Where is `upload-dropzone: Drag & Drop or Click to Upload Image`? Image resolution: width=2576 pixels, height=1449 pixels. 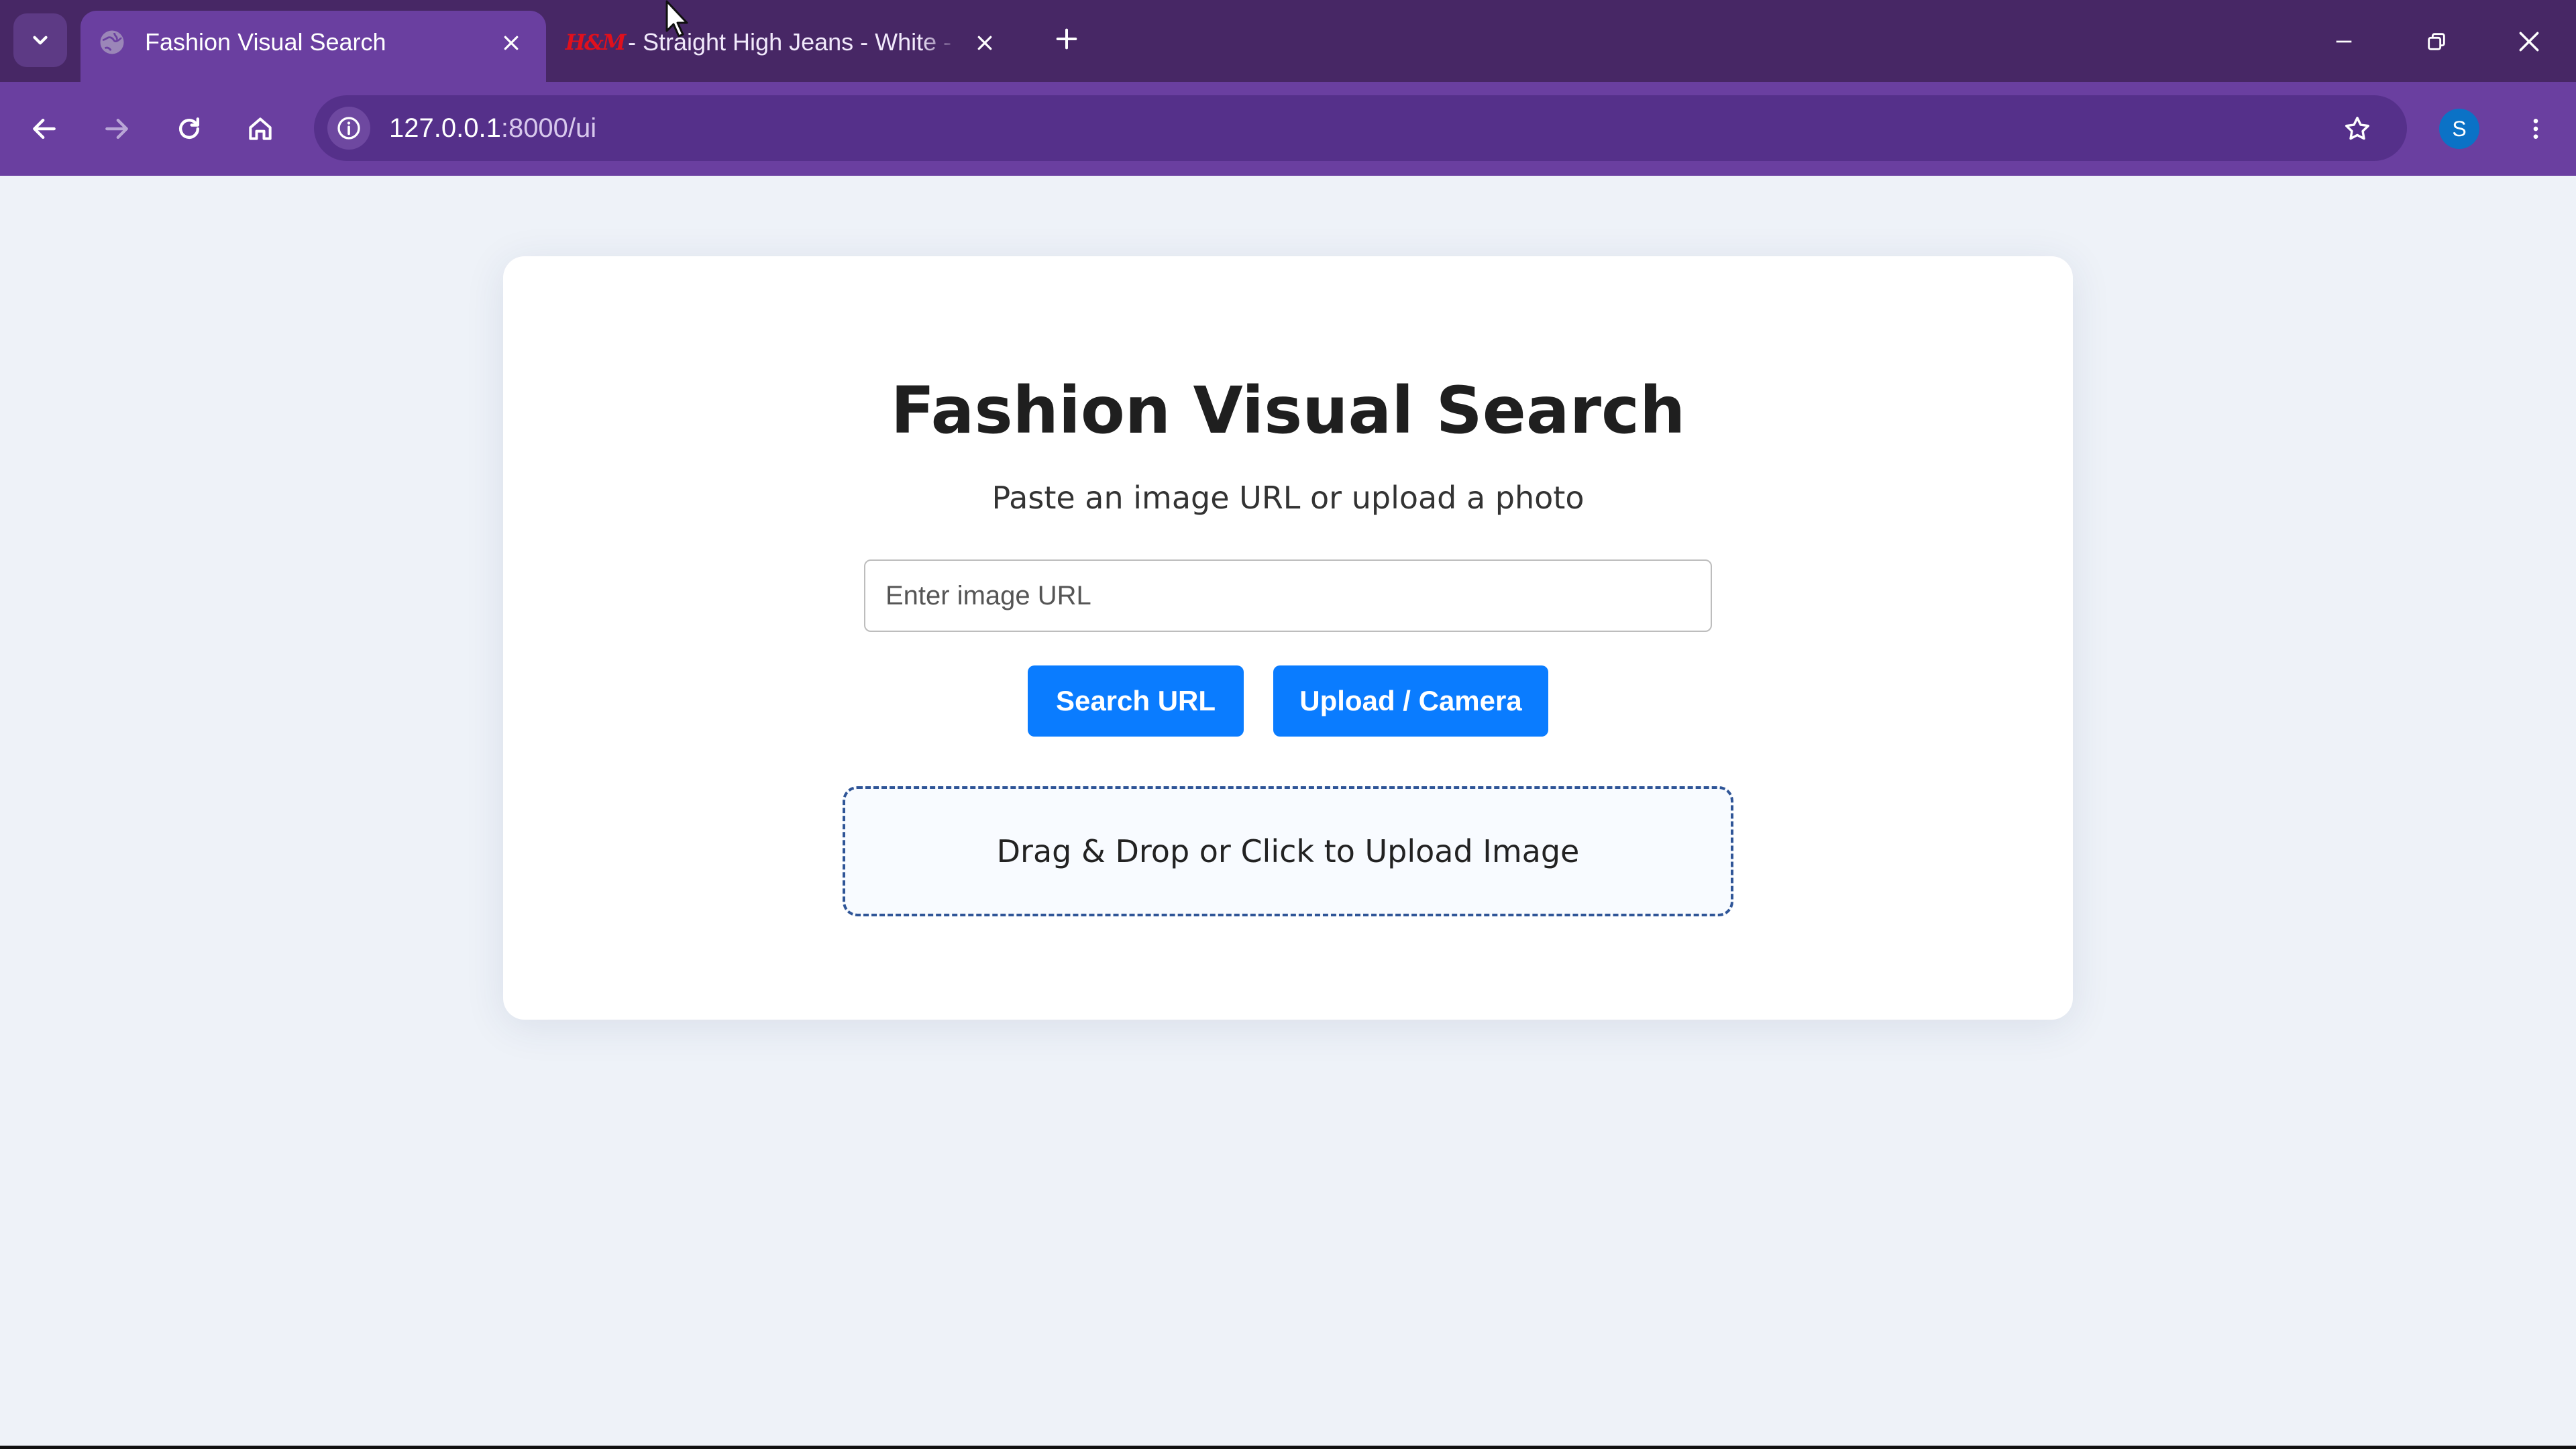
upload-dropzone: Drag & Drop or Click to Upload Image is located at coordinates (1288, 851).